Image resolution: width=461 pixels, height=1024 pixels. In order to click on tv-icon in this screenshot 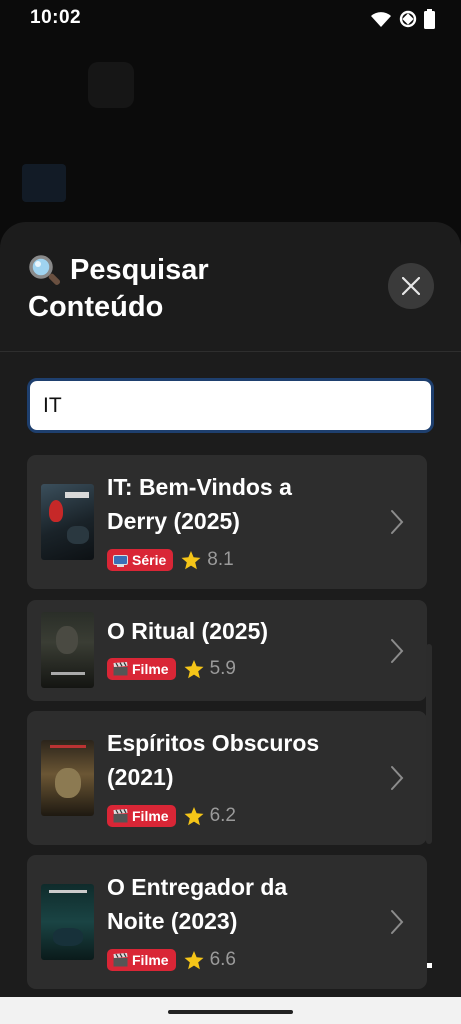, I will do `click(120, 560)`.